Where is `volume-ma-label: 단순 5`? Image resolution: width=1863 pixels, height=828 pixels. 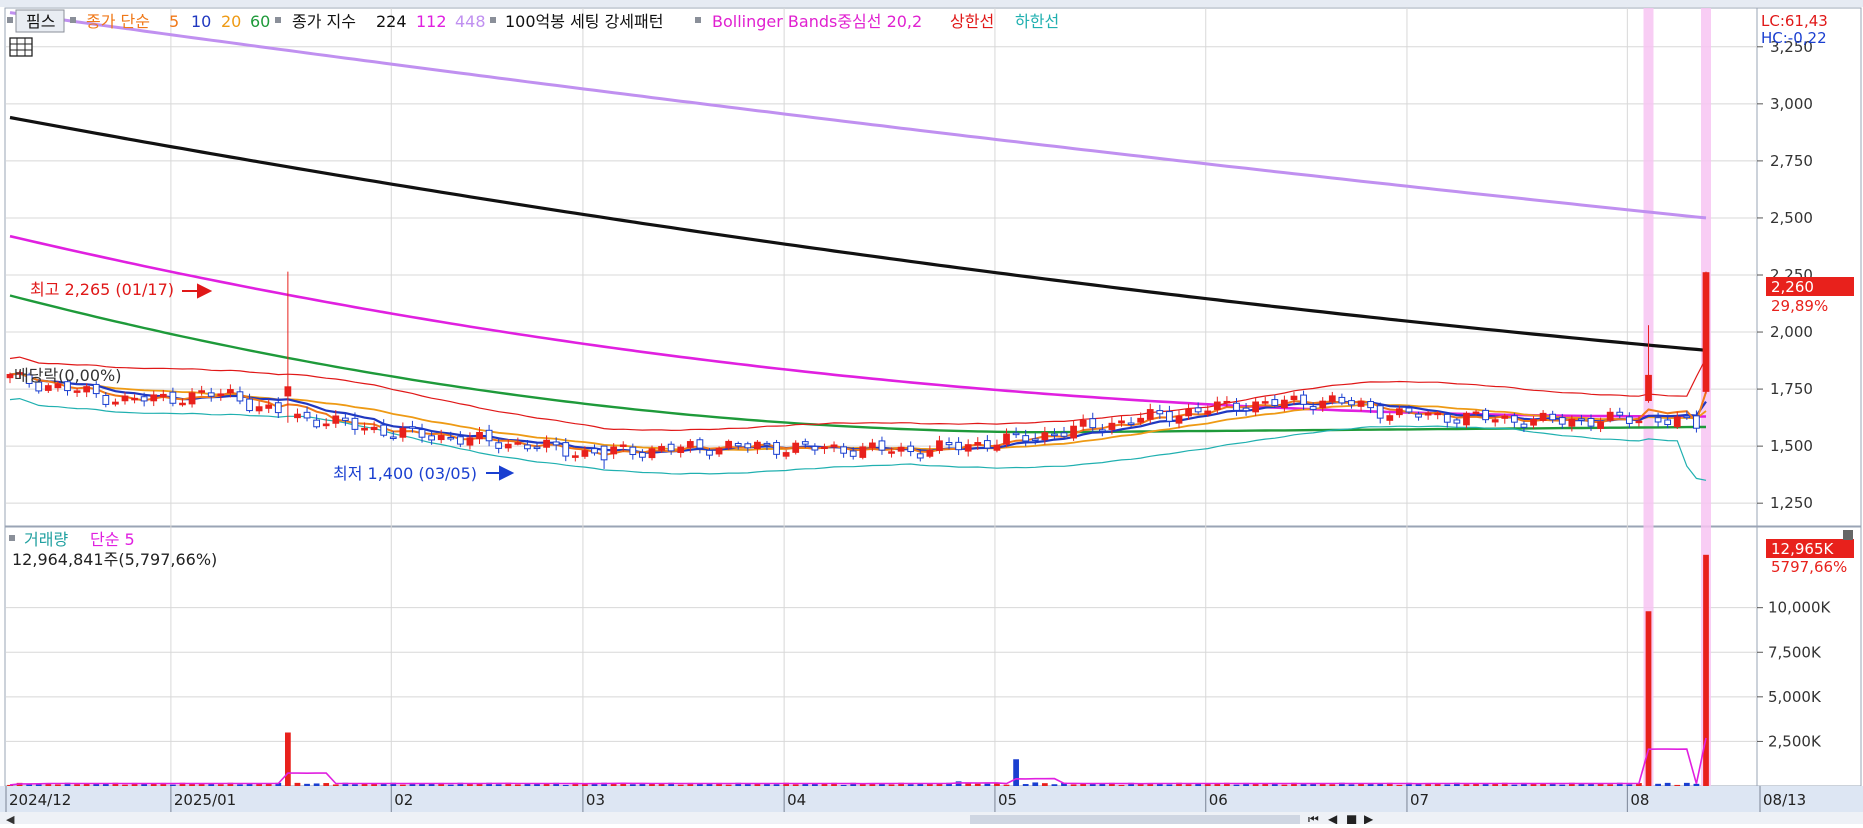 volume-ma-label: 단순 5 is located at coordinates (112, 539).